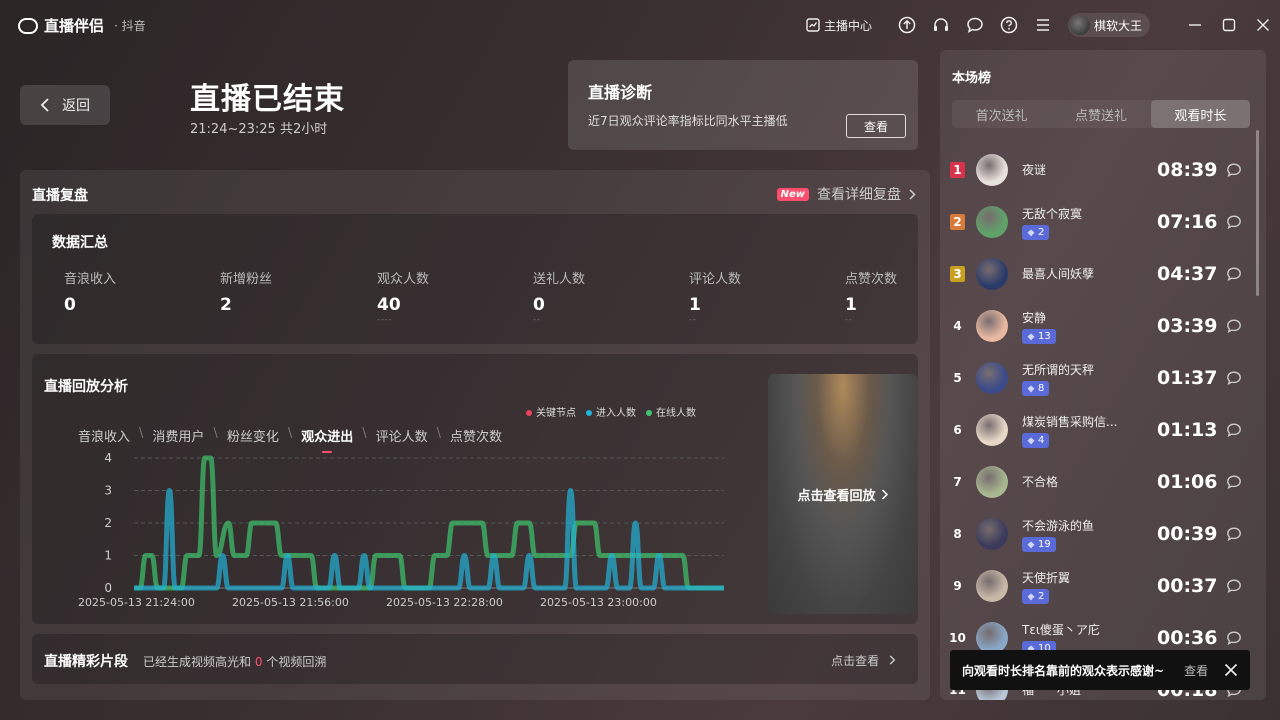 This screenshot has width=1280, height=720. I want to click on x-tick-label: 2025-05-13 23:00:00, so click(598, 602).